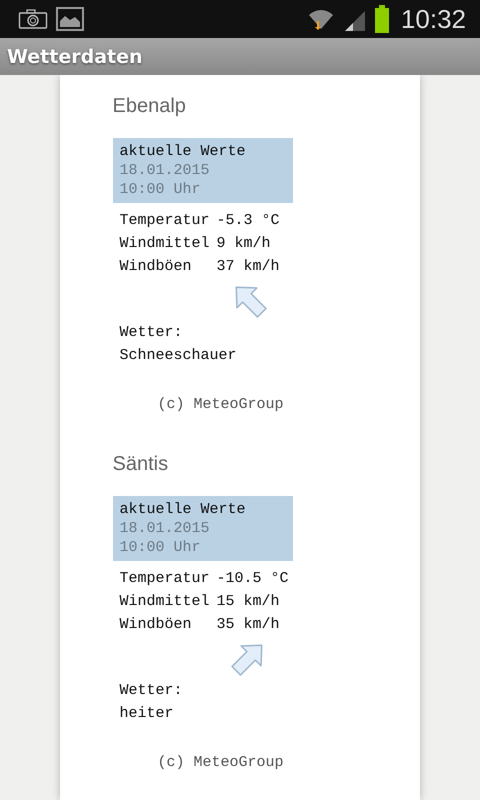 This screenshot has height=800, width=480. I want to click on measurement-value: 37 km/h, so click(248, 267).